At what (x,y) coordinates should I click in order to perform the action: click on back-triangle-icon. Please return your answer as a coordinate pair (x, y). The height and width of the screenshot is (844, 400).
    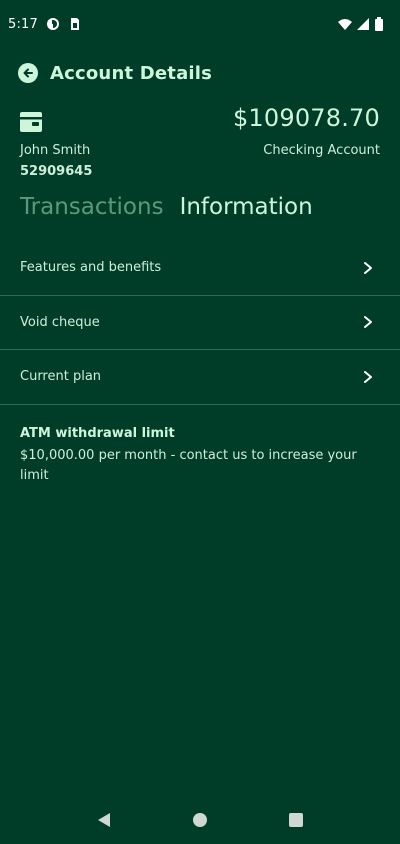
    Looking at the image, I should click on (104, 820).